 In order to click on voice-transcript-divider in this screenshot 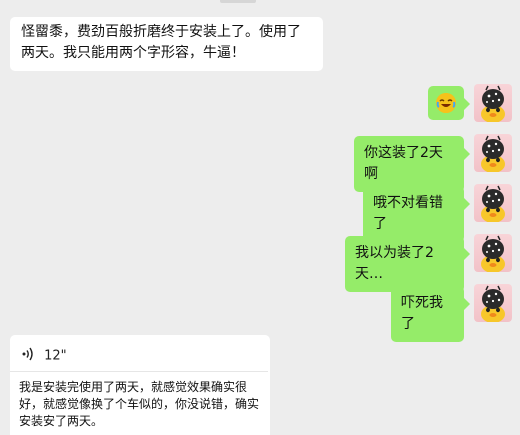, I will do `click(139, 371)`.